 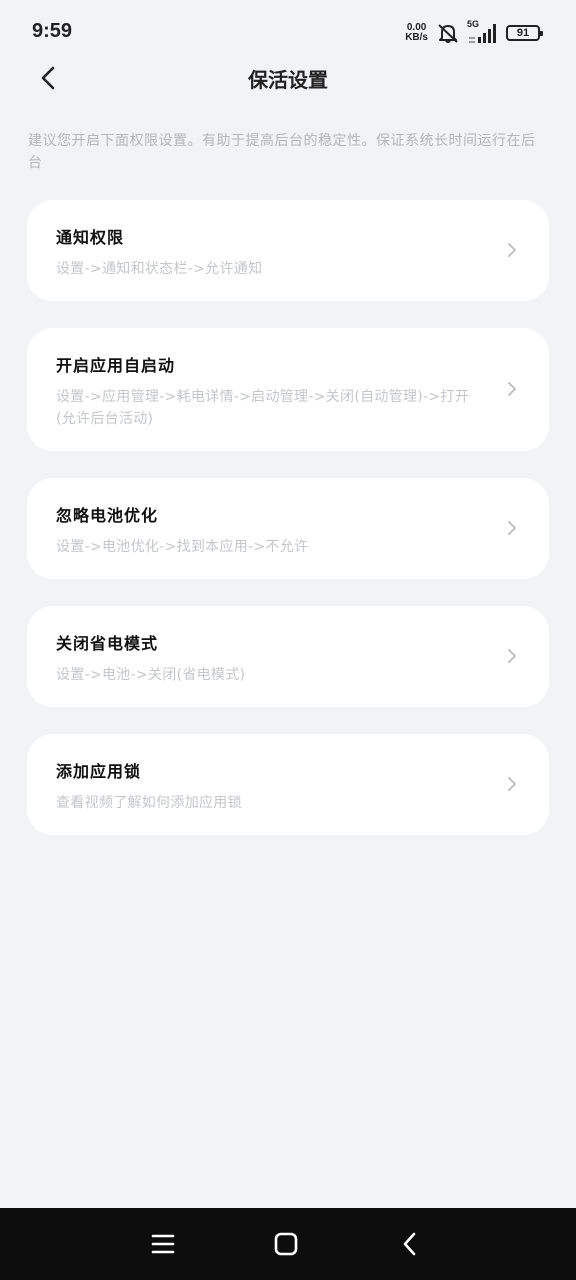 I want to click on setting-item-notification-permission: 通知权限 设置->通知和状态栏->允许通知, so click(x=288, y=250).